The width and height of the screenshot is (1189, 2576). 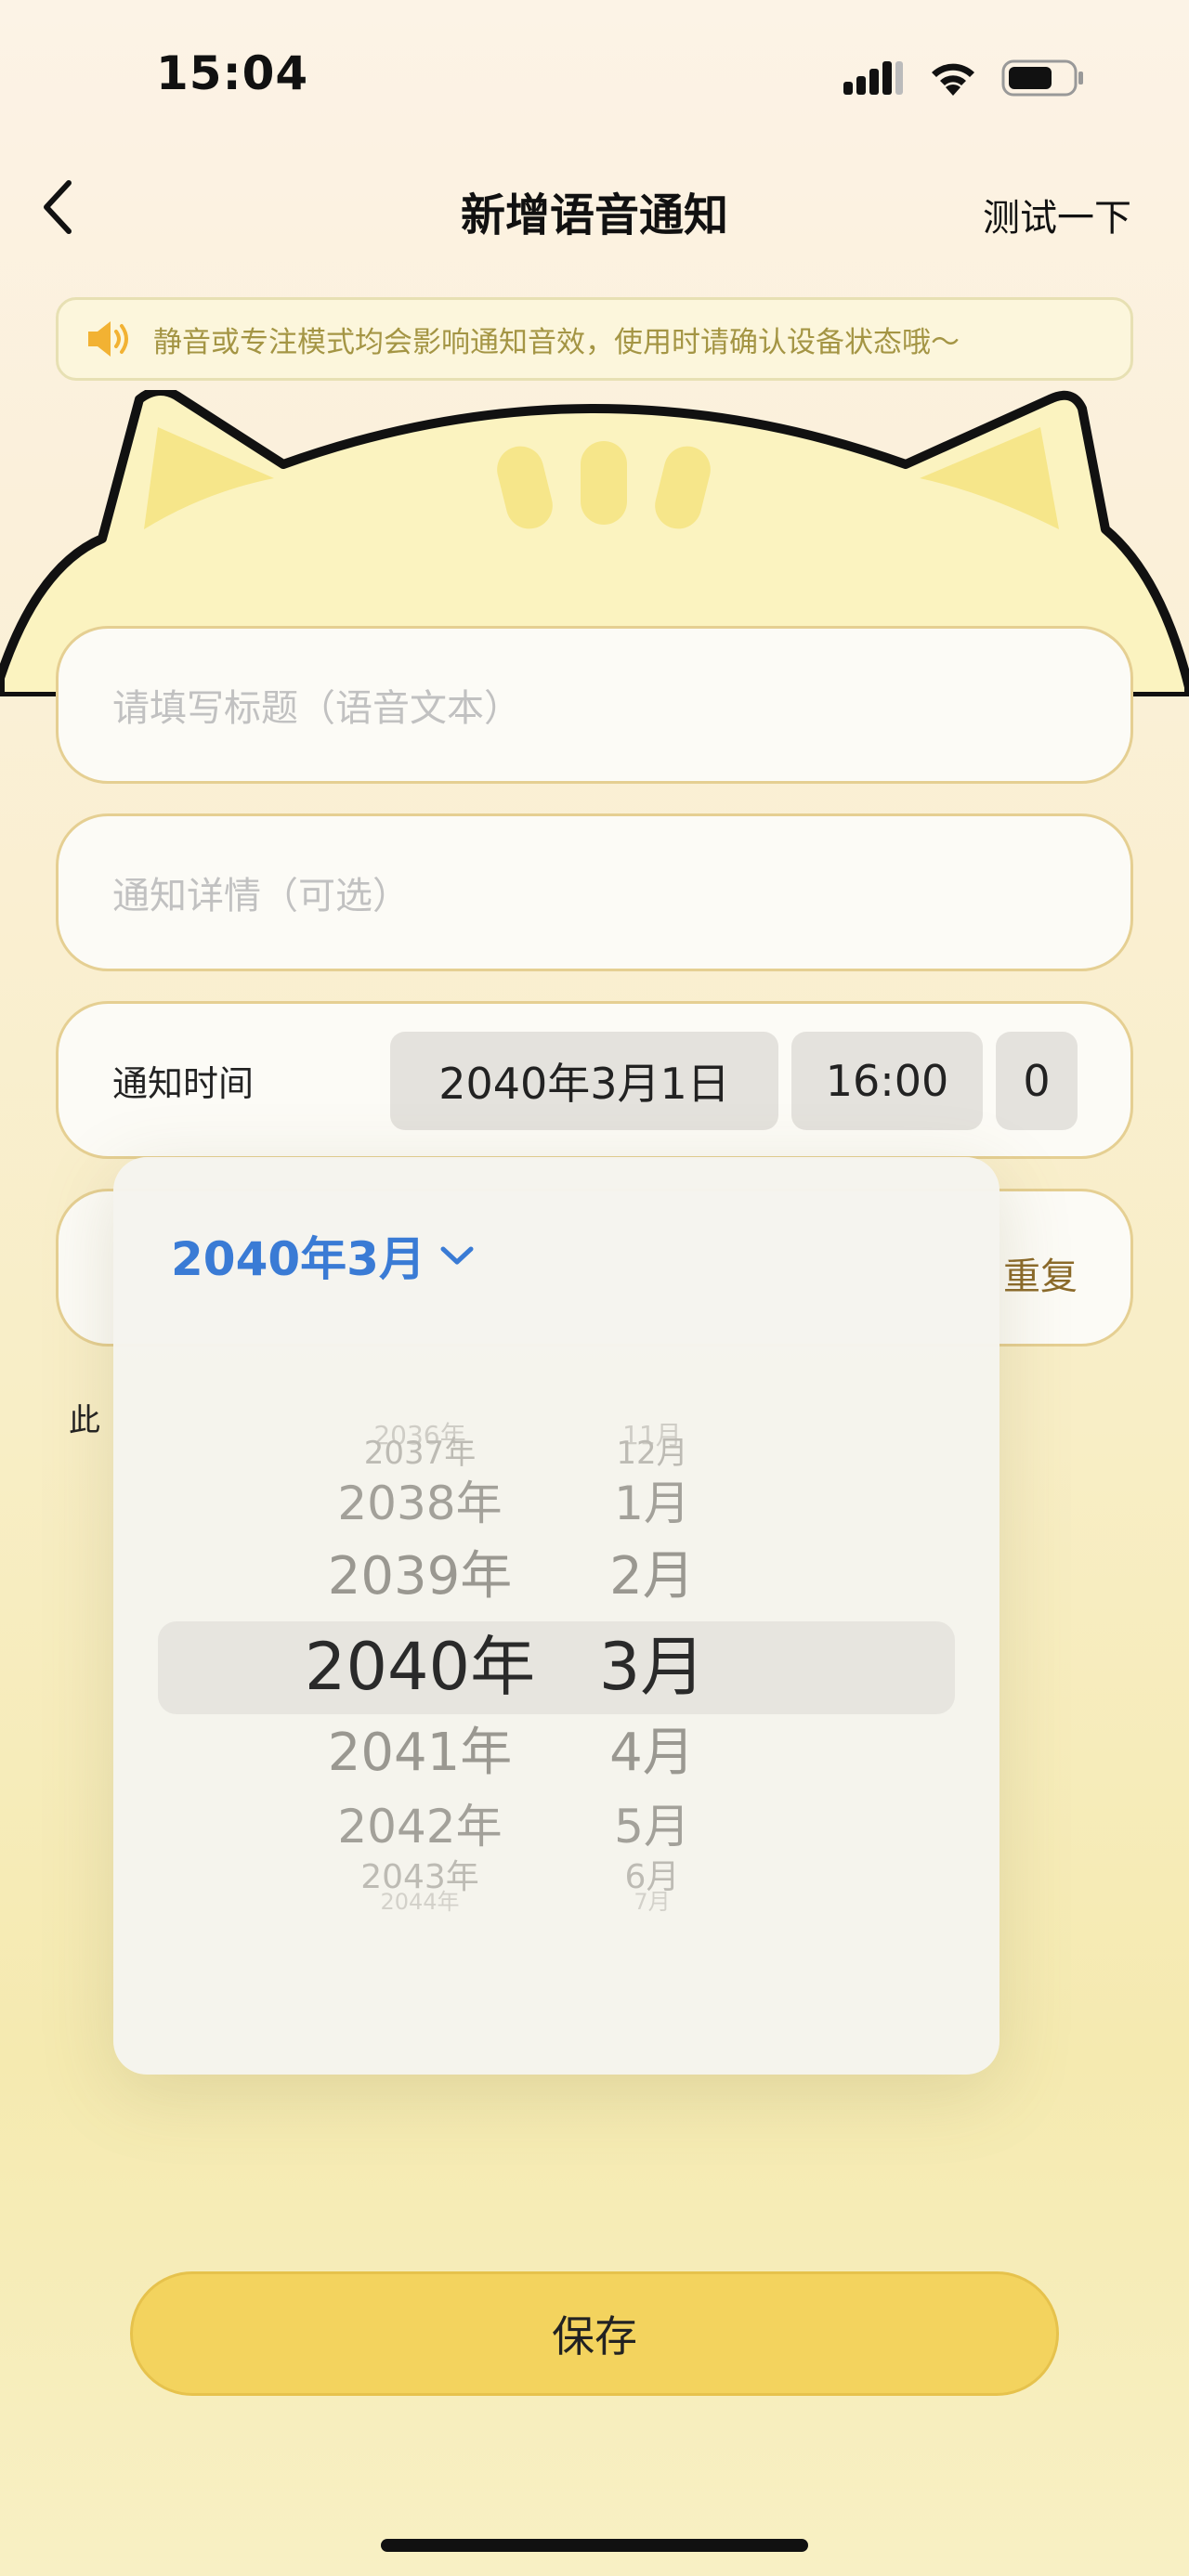 What do you see at coordinates (556, 342) in the screenshot?
I see `notice-text: 静音或专注模式均会影响通知音效，使用时请确认设备状态哦～` at bounding box center [556, 342].